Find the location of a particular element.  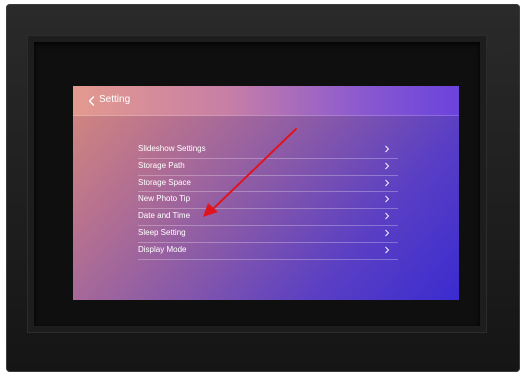

menu-item-storage-space: Storage Space is located at coordinates (268, 184).